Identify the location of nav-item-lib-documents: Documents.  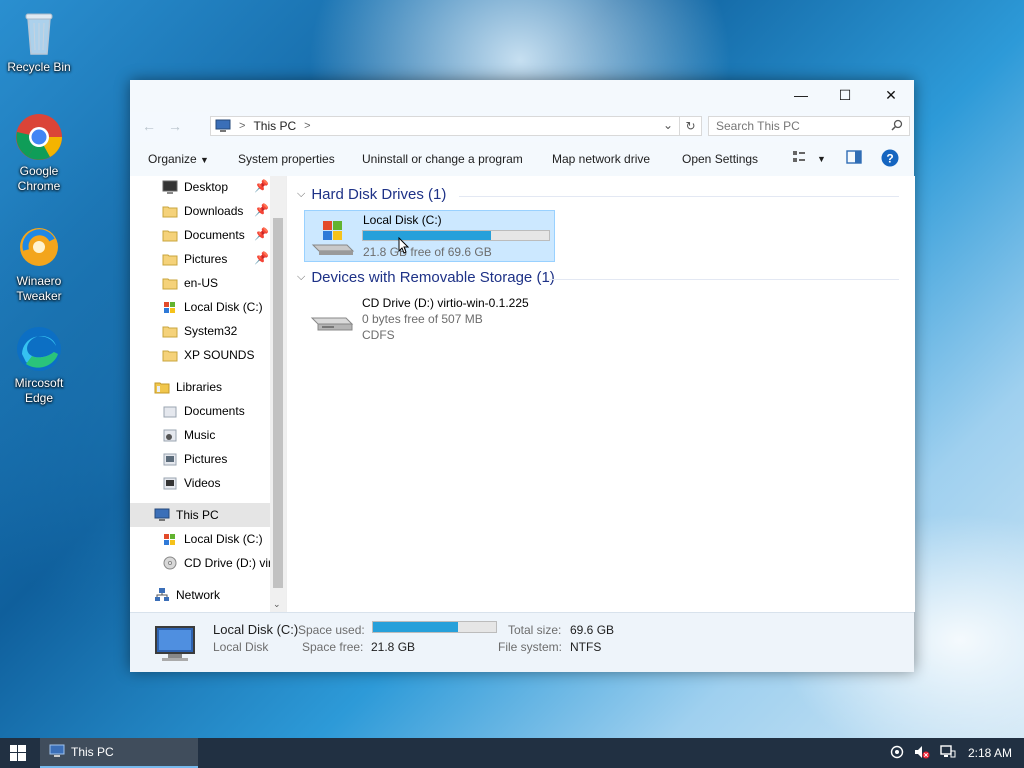
(203, 411).